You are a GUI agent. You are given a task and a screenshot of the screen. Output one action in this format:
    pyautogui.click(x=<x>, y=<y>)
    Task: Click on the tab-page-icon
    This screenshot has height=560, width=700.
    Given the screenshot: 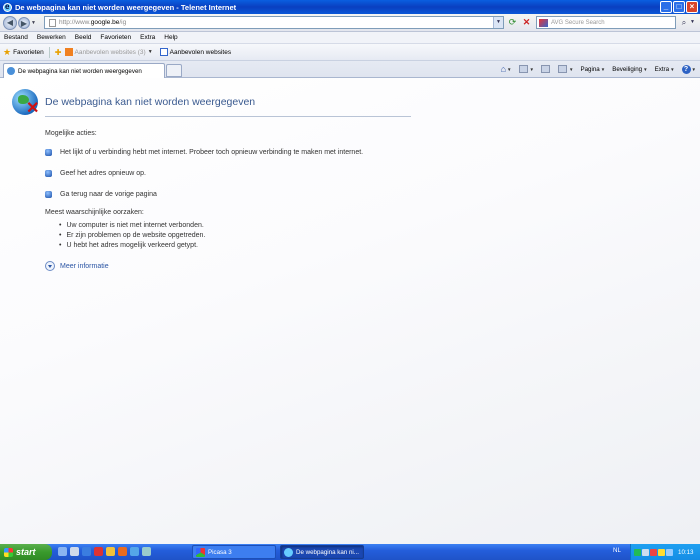 What is the action you would take?
    pyautogui.click(x=11, y=71)
    